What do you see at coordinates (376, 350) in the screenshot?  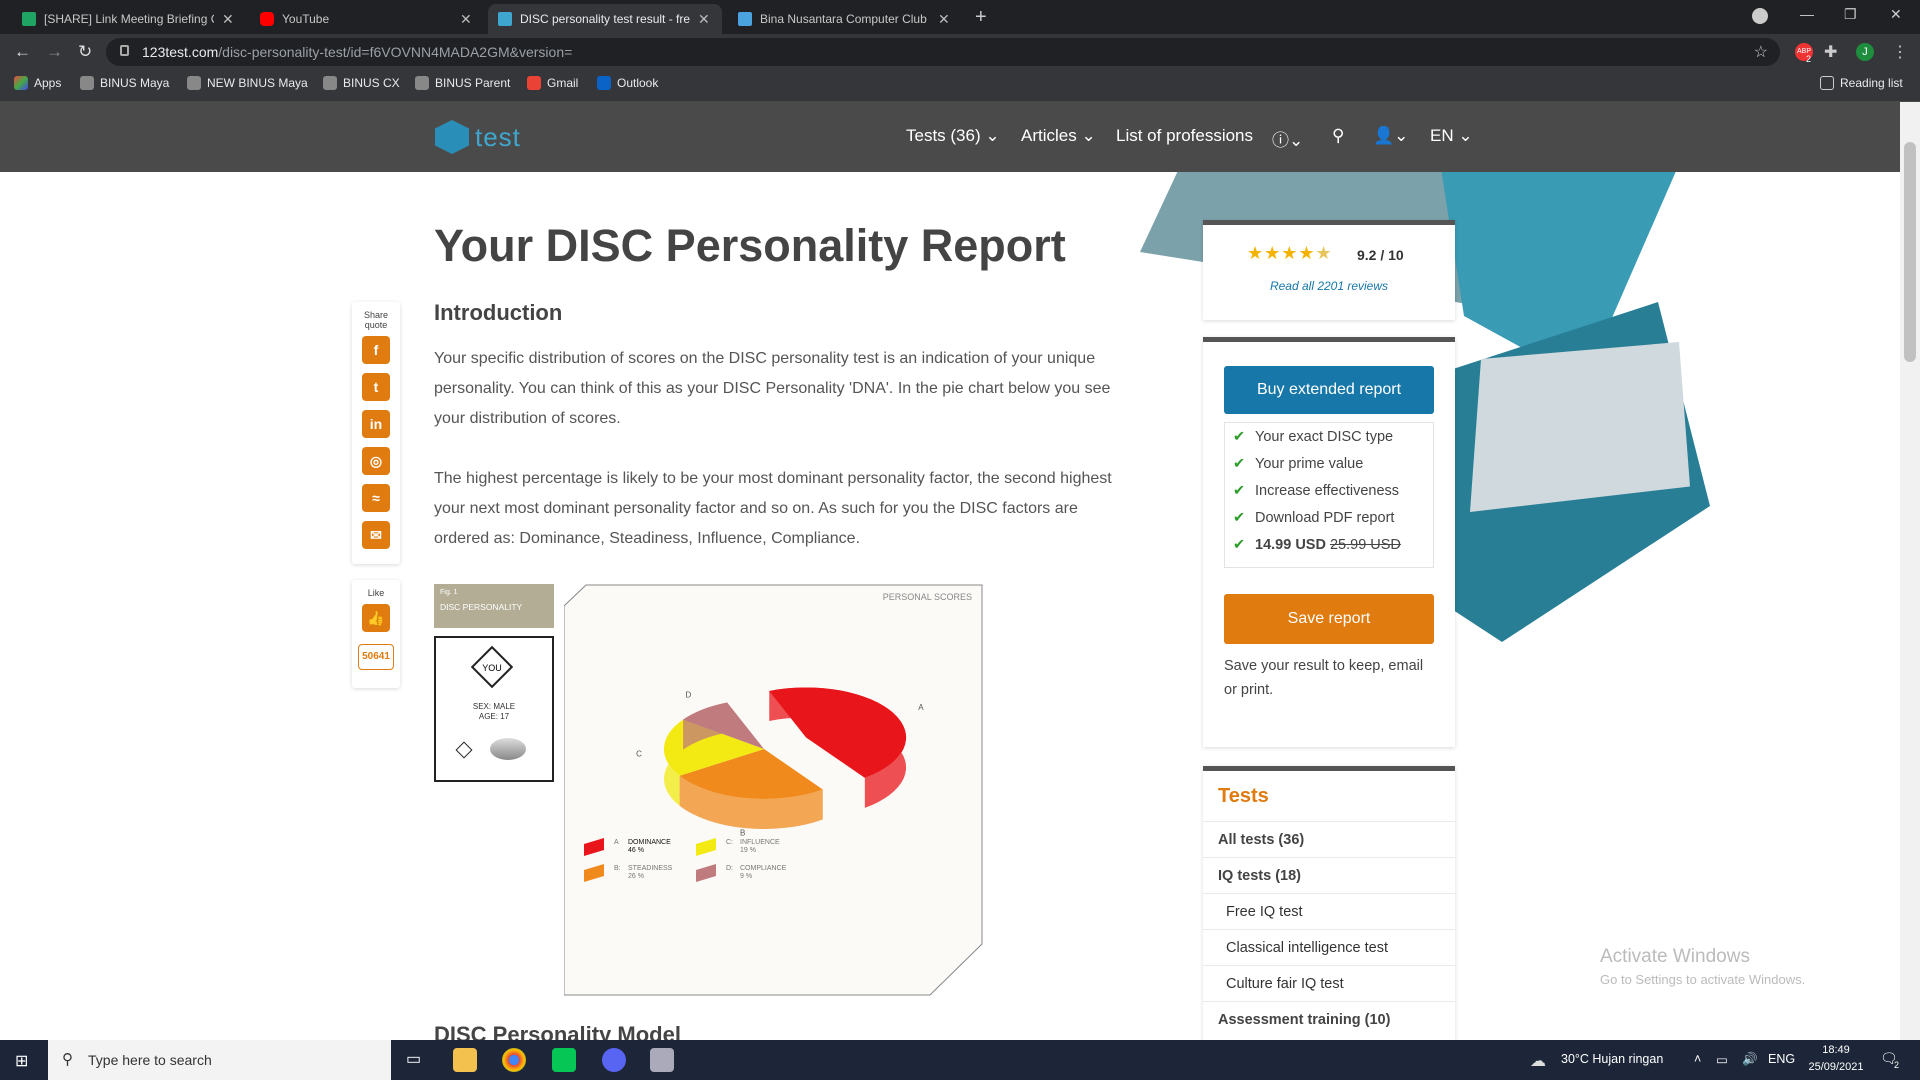 I see `facebook-icon: f` at bounding box center [376, 350].